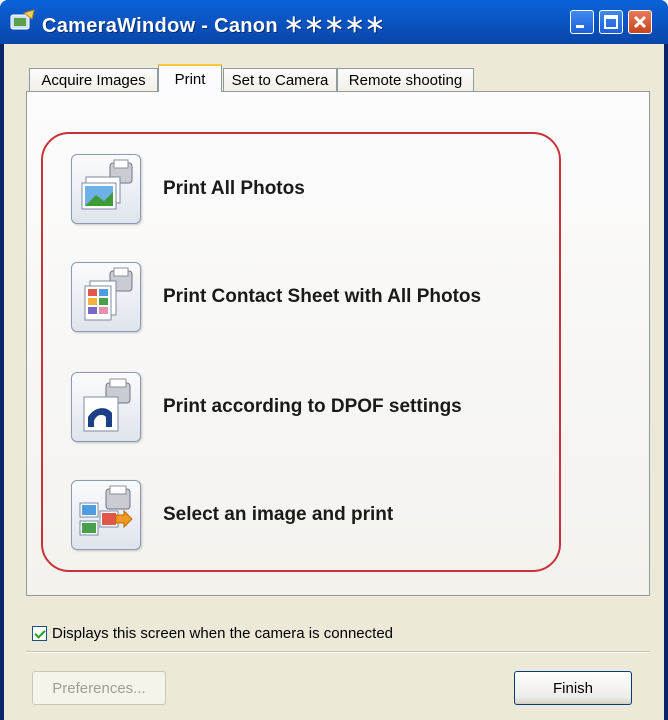 The image size is (668, 720). I want to click on tab-set-to-camera: Set to Camera, so click(280, 79).